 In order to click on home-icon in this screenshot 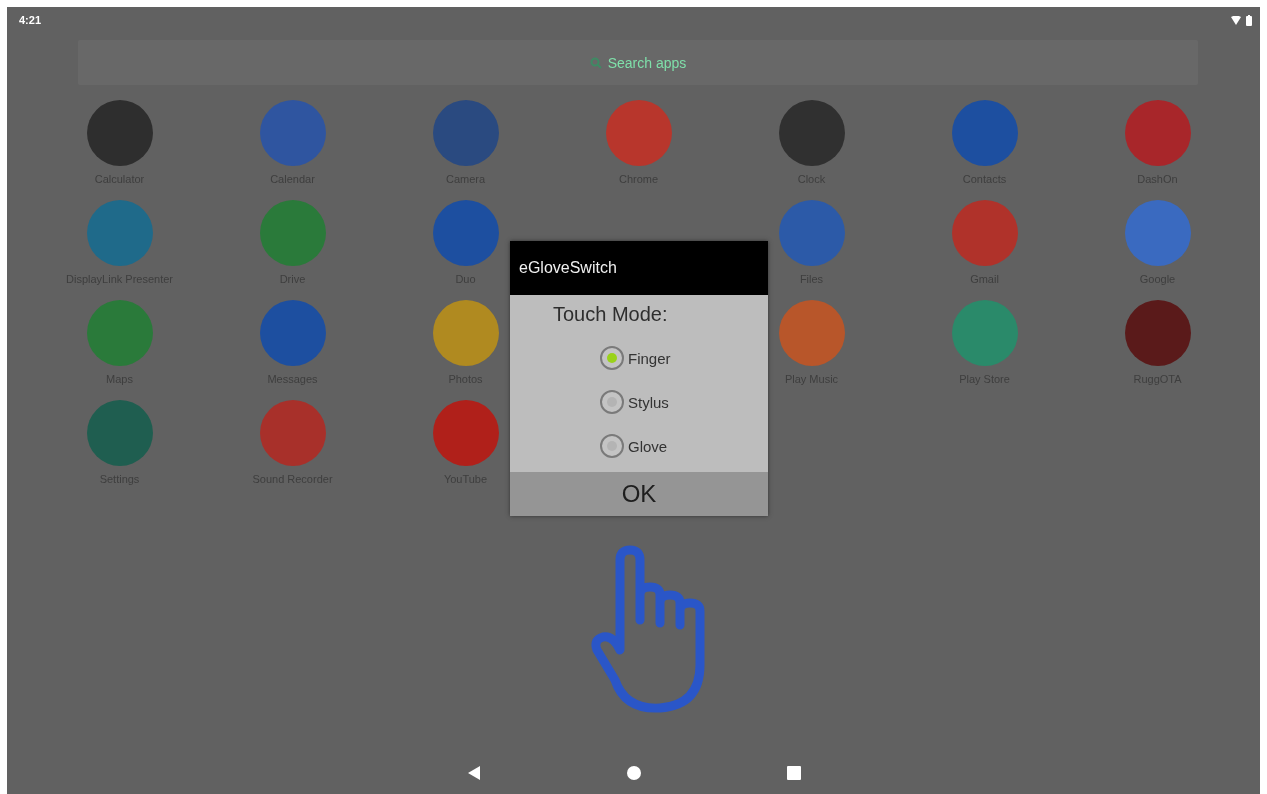, I will do `click(633, 773)`.